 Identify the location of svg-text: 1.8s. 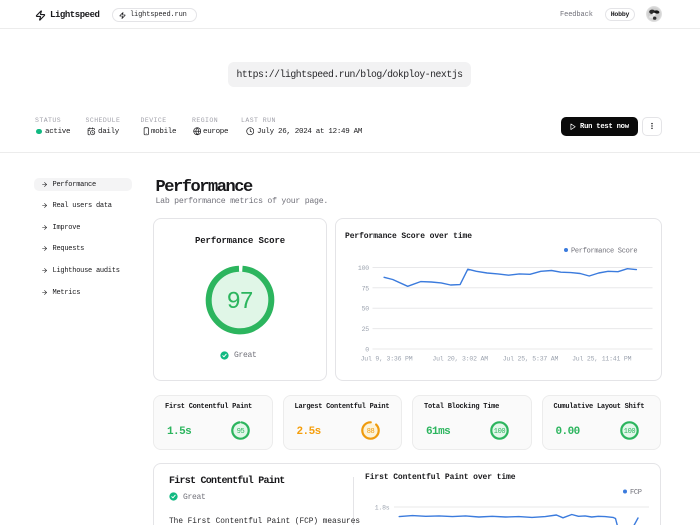
(382, 508).